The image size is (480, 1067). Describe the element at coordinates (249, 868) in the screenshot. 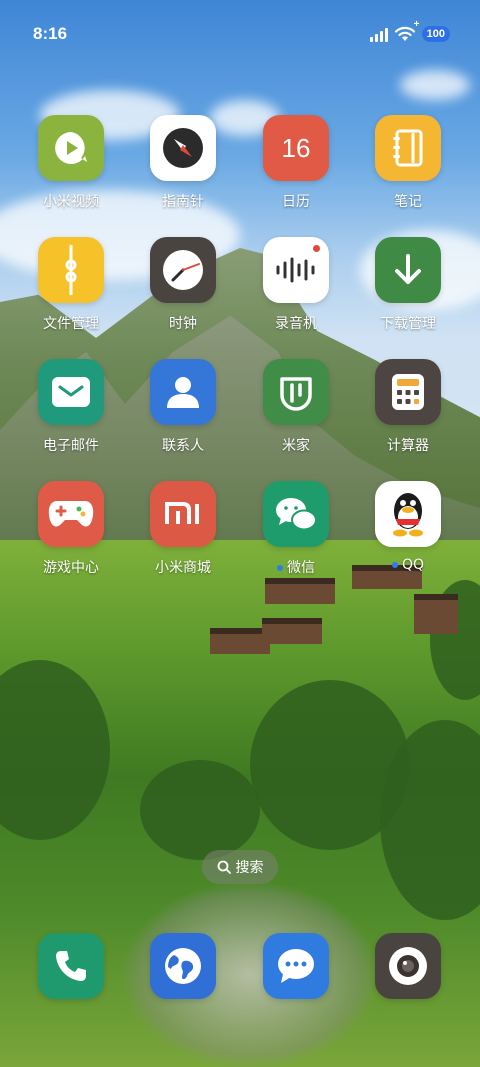

I see `search-label: 搜索` at that location.